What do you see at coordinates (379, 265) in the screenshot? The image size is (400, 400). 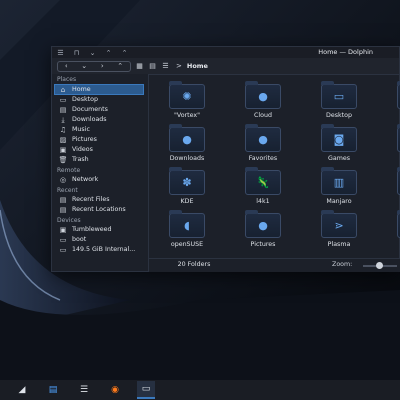 I see `zoom-slider-handle` at bounding box center [379, 265].